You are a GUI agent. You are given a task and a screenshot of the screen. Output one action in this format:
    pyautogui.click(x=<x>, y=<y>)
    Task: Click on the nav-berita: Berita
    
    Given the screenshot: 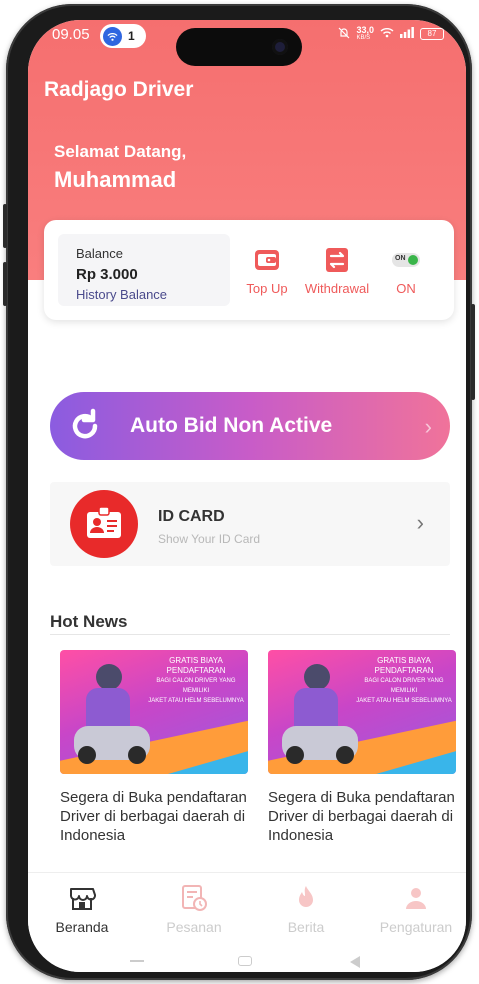 What is the action you would take?
    pyautogui.click(x=306, y=909)
    